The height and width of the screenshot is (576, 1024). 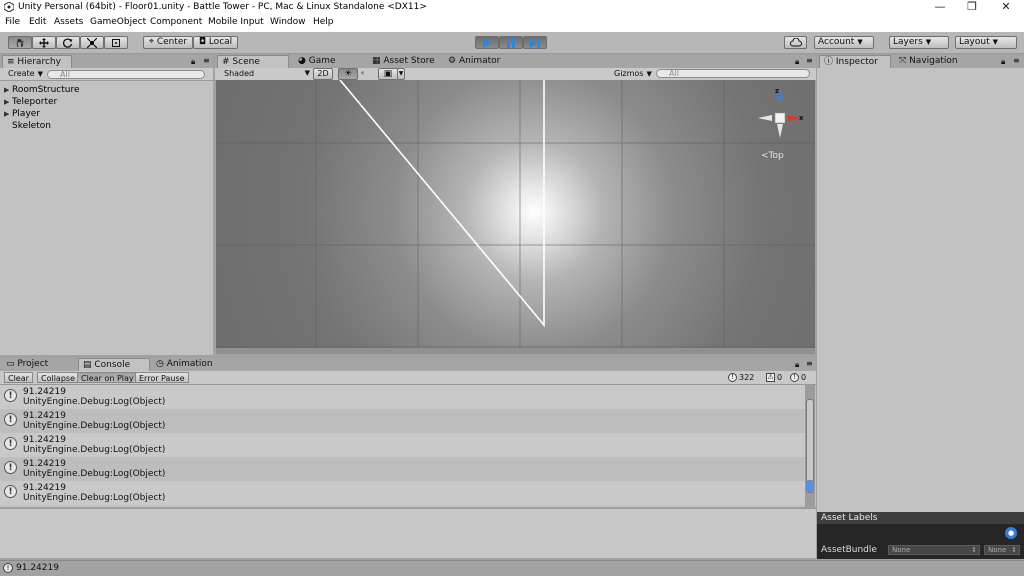 I want to click on error-pause-toggle: Error Pause, so click(x=162, y=377).